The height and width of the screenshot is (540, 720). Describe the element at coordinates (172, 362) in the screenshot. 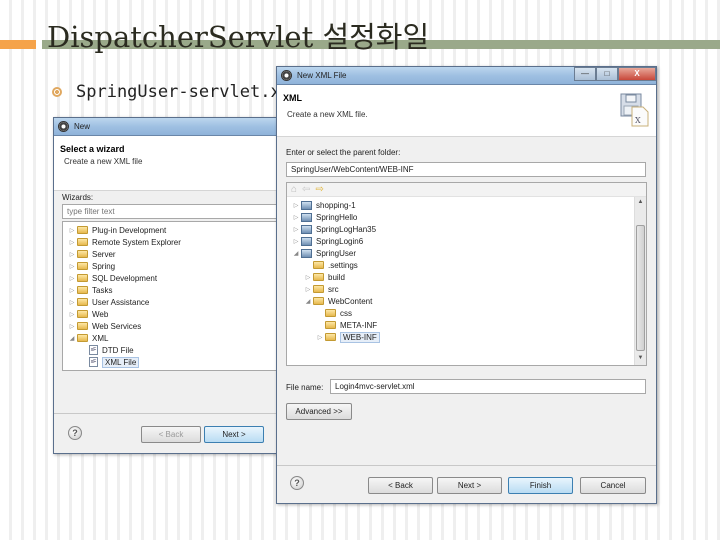

I see `wizard-tree-item: xF XML File` at that location.